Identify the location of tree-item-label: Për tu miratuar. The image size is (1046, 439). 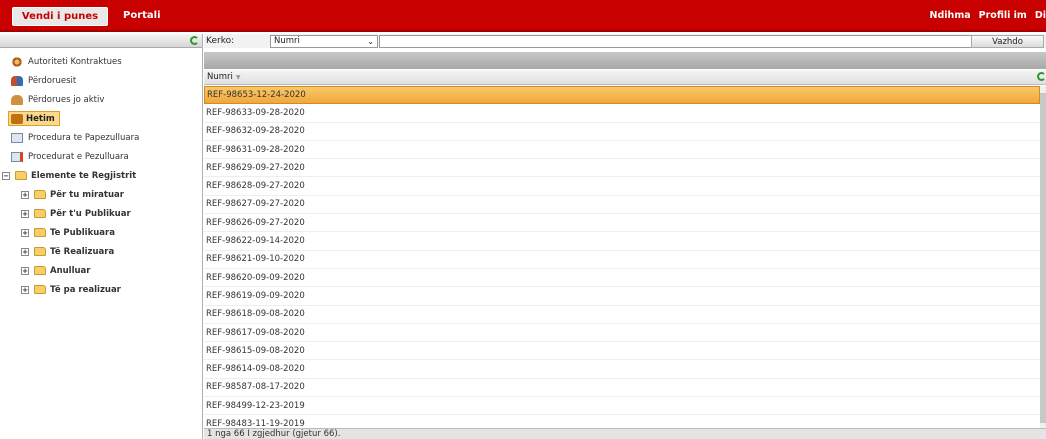
(87, 194).